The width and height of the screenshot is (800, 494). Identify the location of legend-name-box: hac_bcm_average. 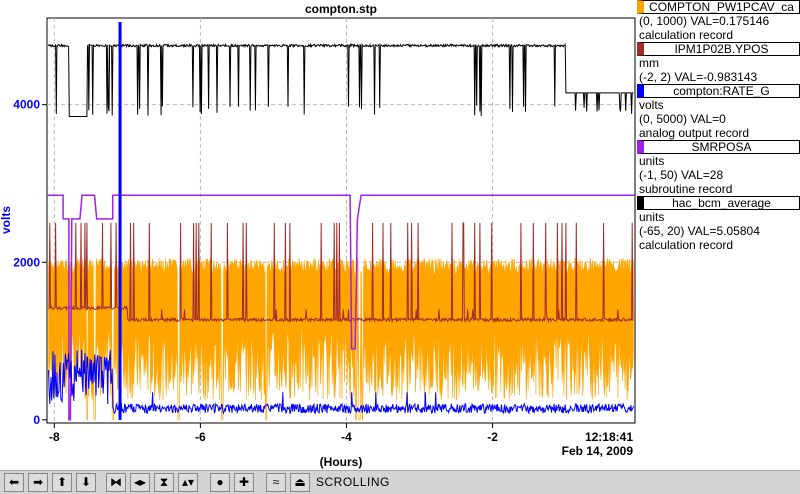
(718, 203).